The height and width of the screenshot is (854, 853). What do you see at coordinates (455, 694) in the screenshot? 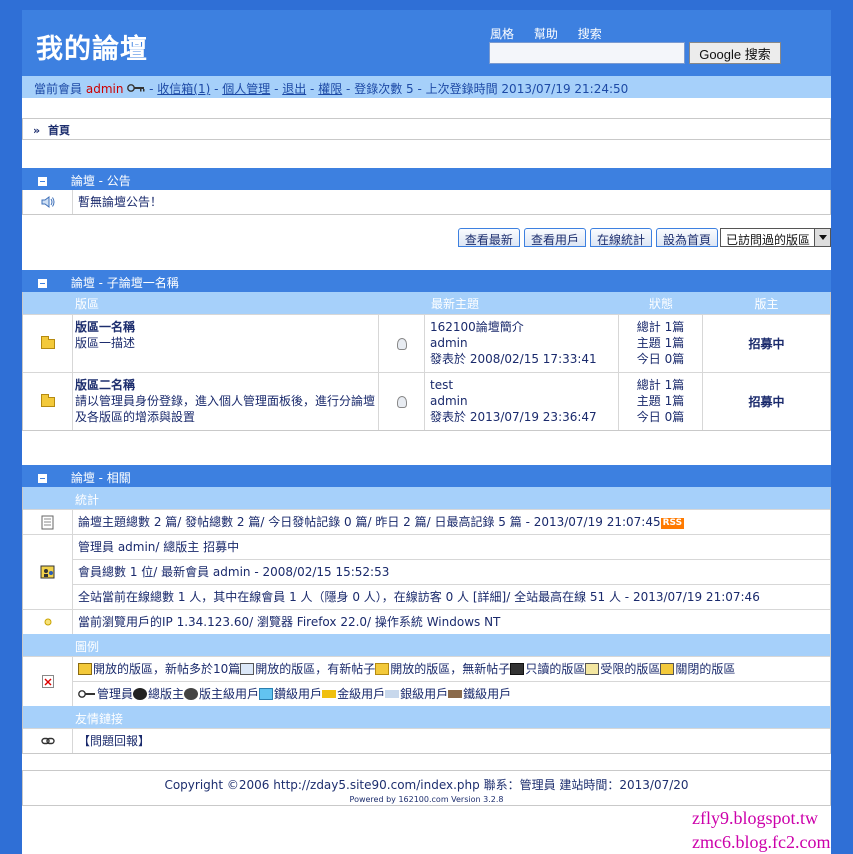
I see `iron-bar-icon` at bounding box center [455, 694].